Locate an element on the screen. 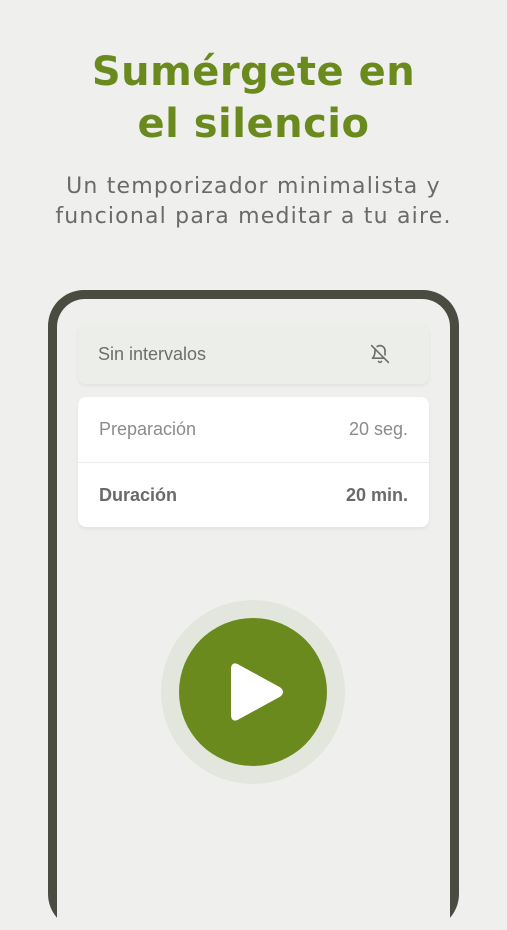 This screenshot has height=930, width=507. play-icon is located at coordinates (257, 692).